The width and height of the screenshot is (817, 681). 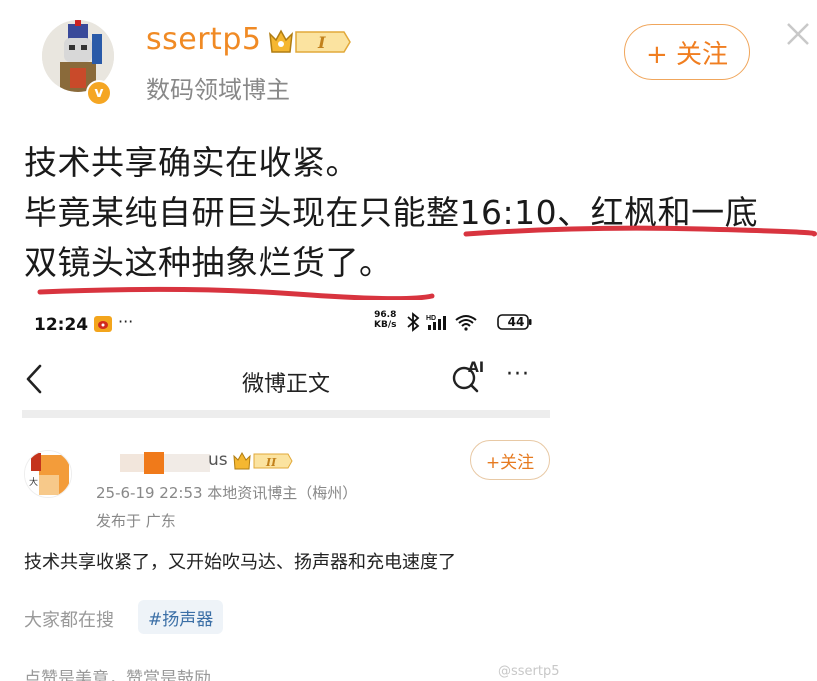 What do you see at coordinates (510, 460) in the screenshot?
I see `inner-follow-button: +关注` at bounding box center [510, 460].